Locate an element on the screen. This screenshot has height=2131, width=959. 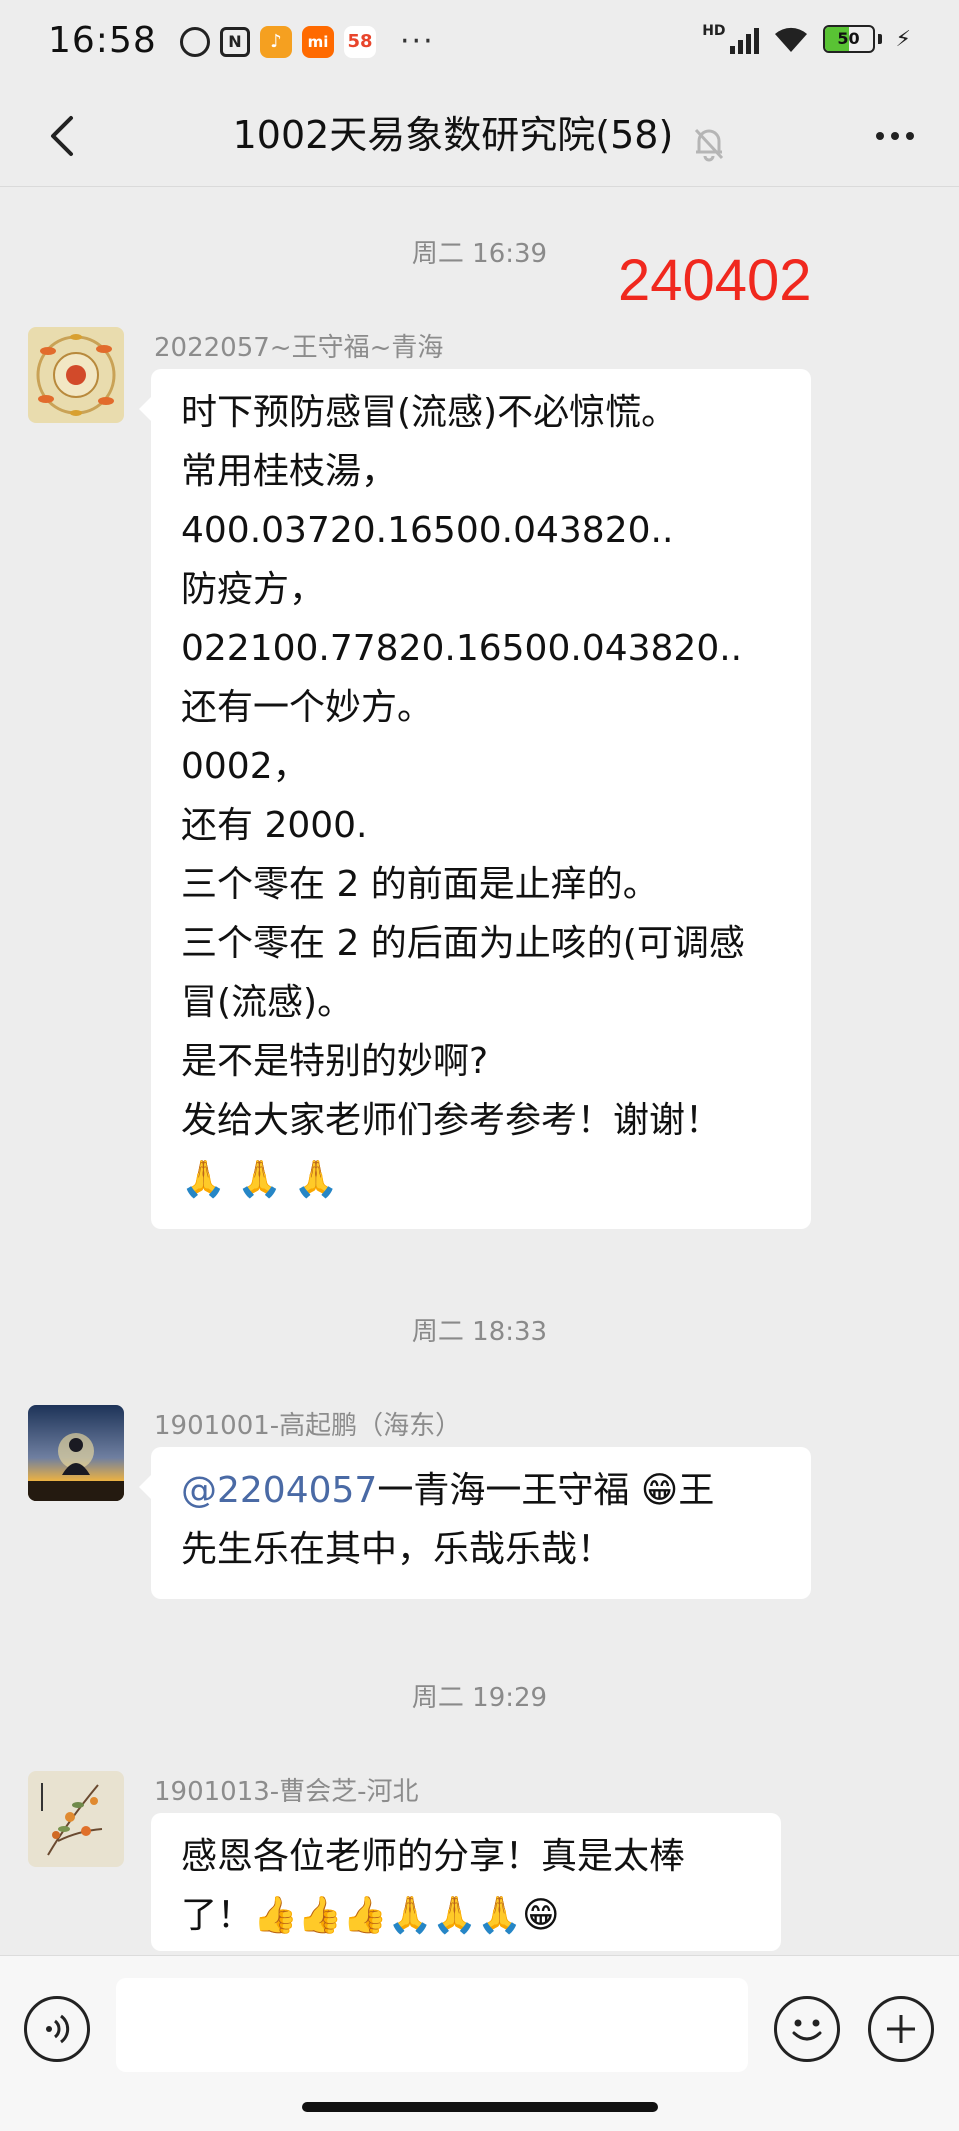
message-text: 一青海一王守福 😁王 is located at coordinates (546, 1490).